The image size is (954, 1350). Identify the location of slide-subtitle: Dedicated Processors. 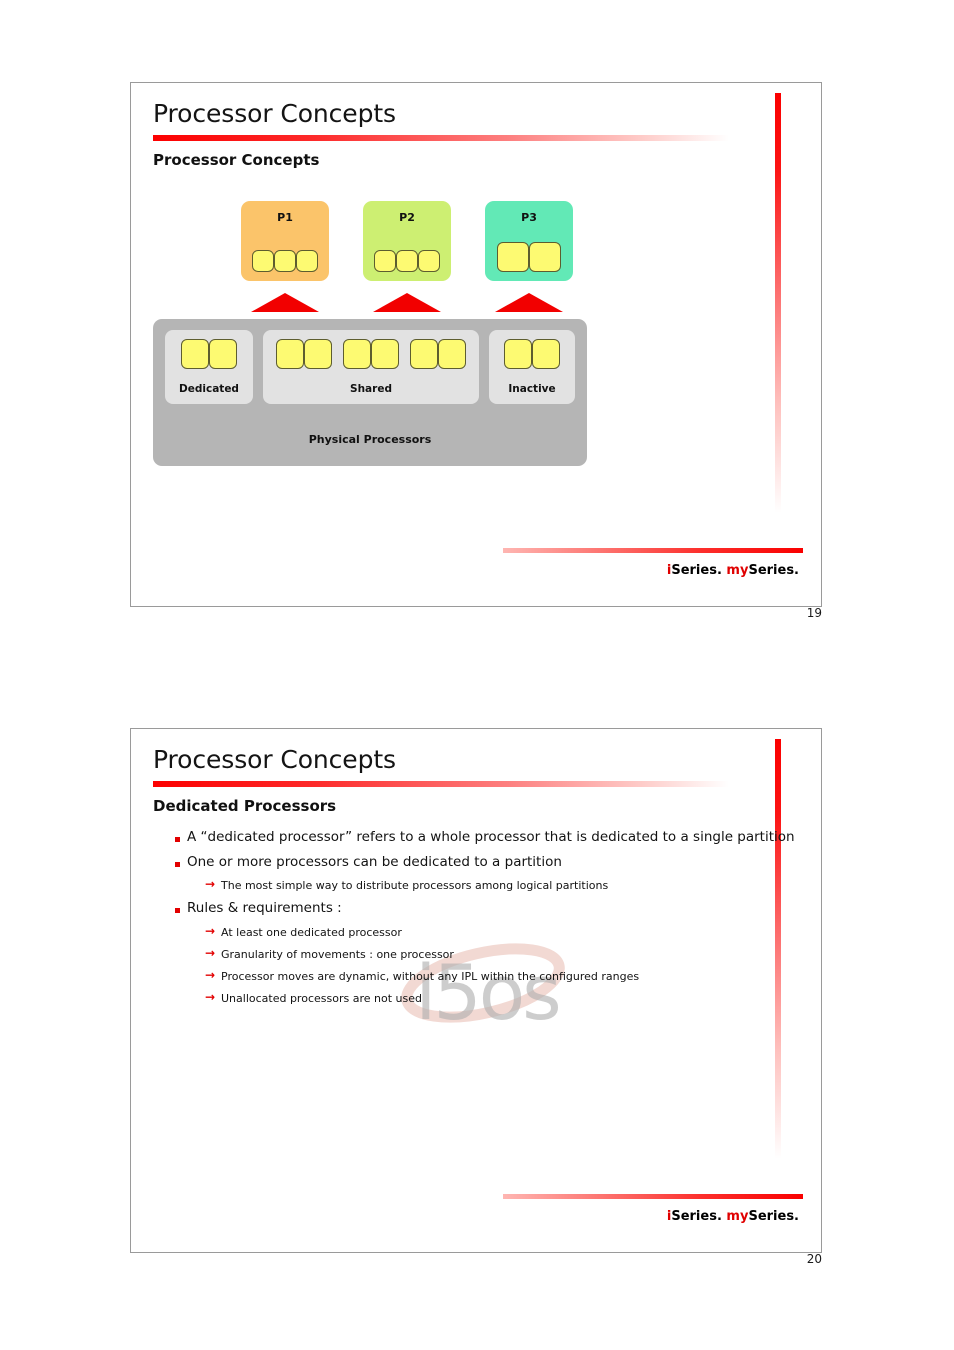
(245, 806).